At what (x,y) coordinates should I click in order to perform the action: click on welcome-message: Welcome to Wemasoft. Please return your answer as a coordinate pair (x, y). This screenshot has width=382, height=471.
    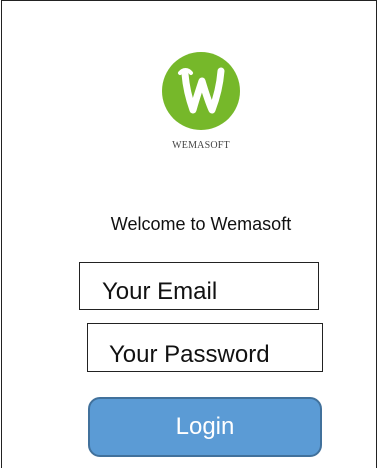
    Looking at the image, I should click on (201, 224).